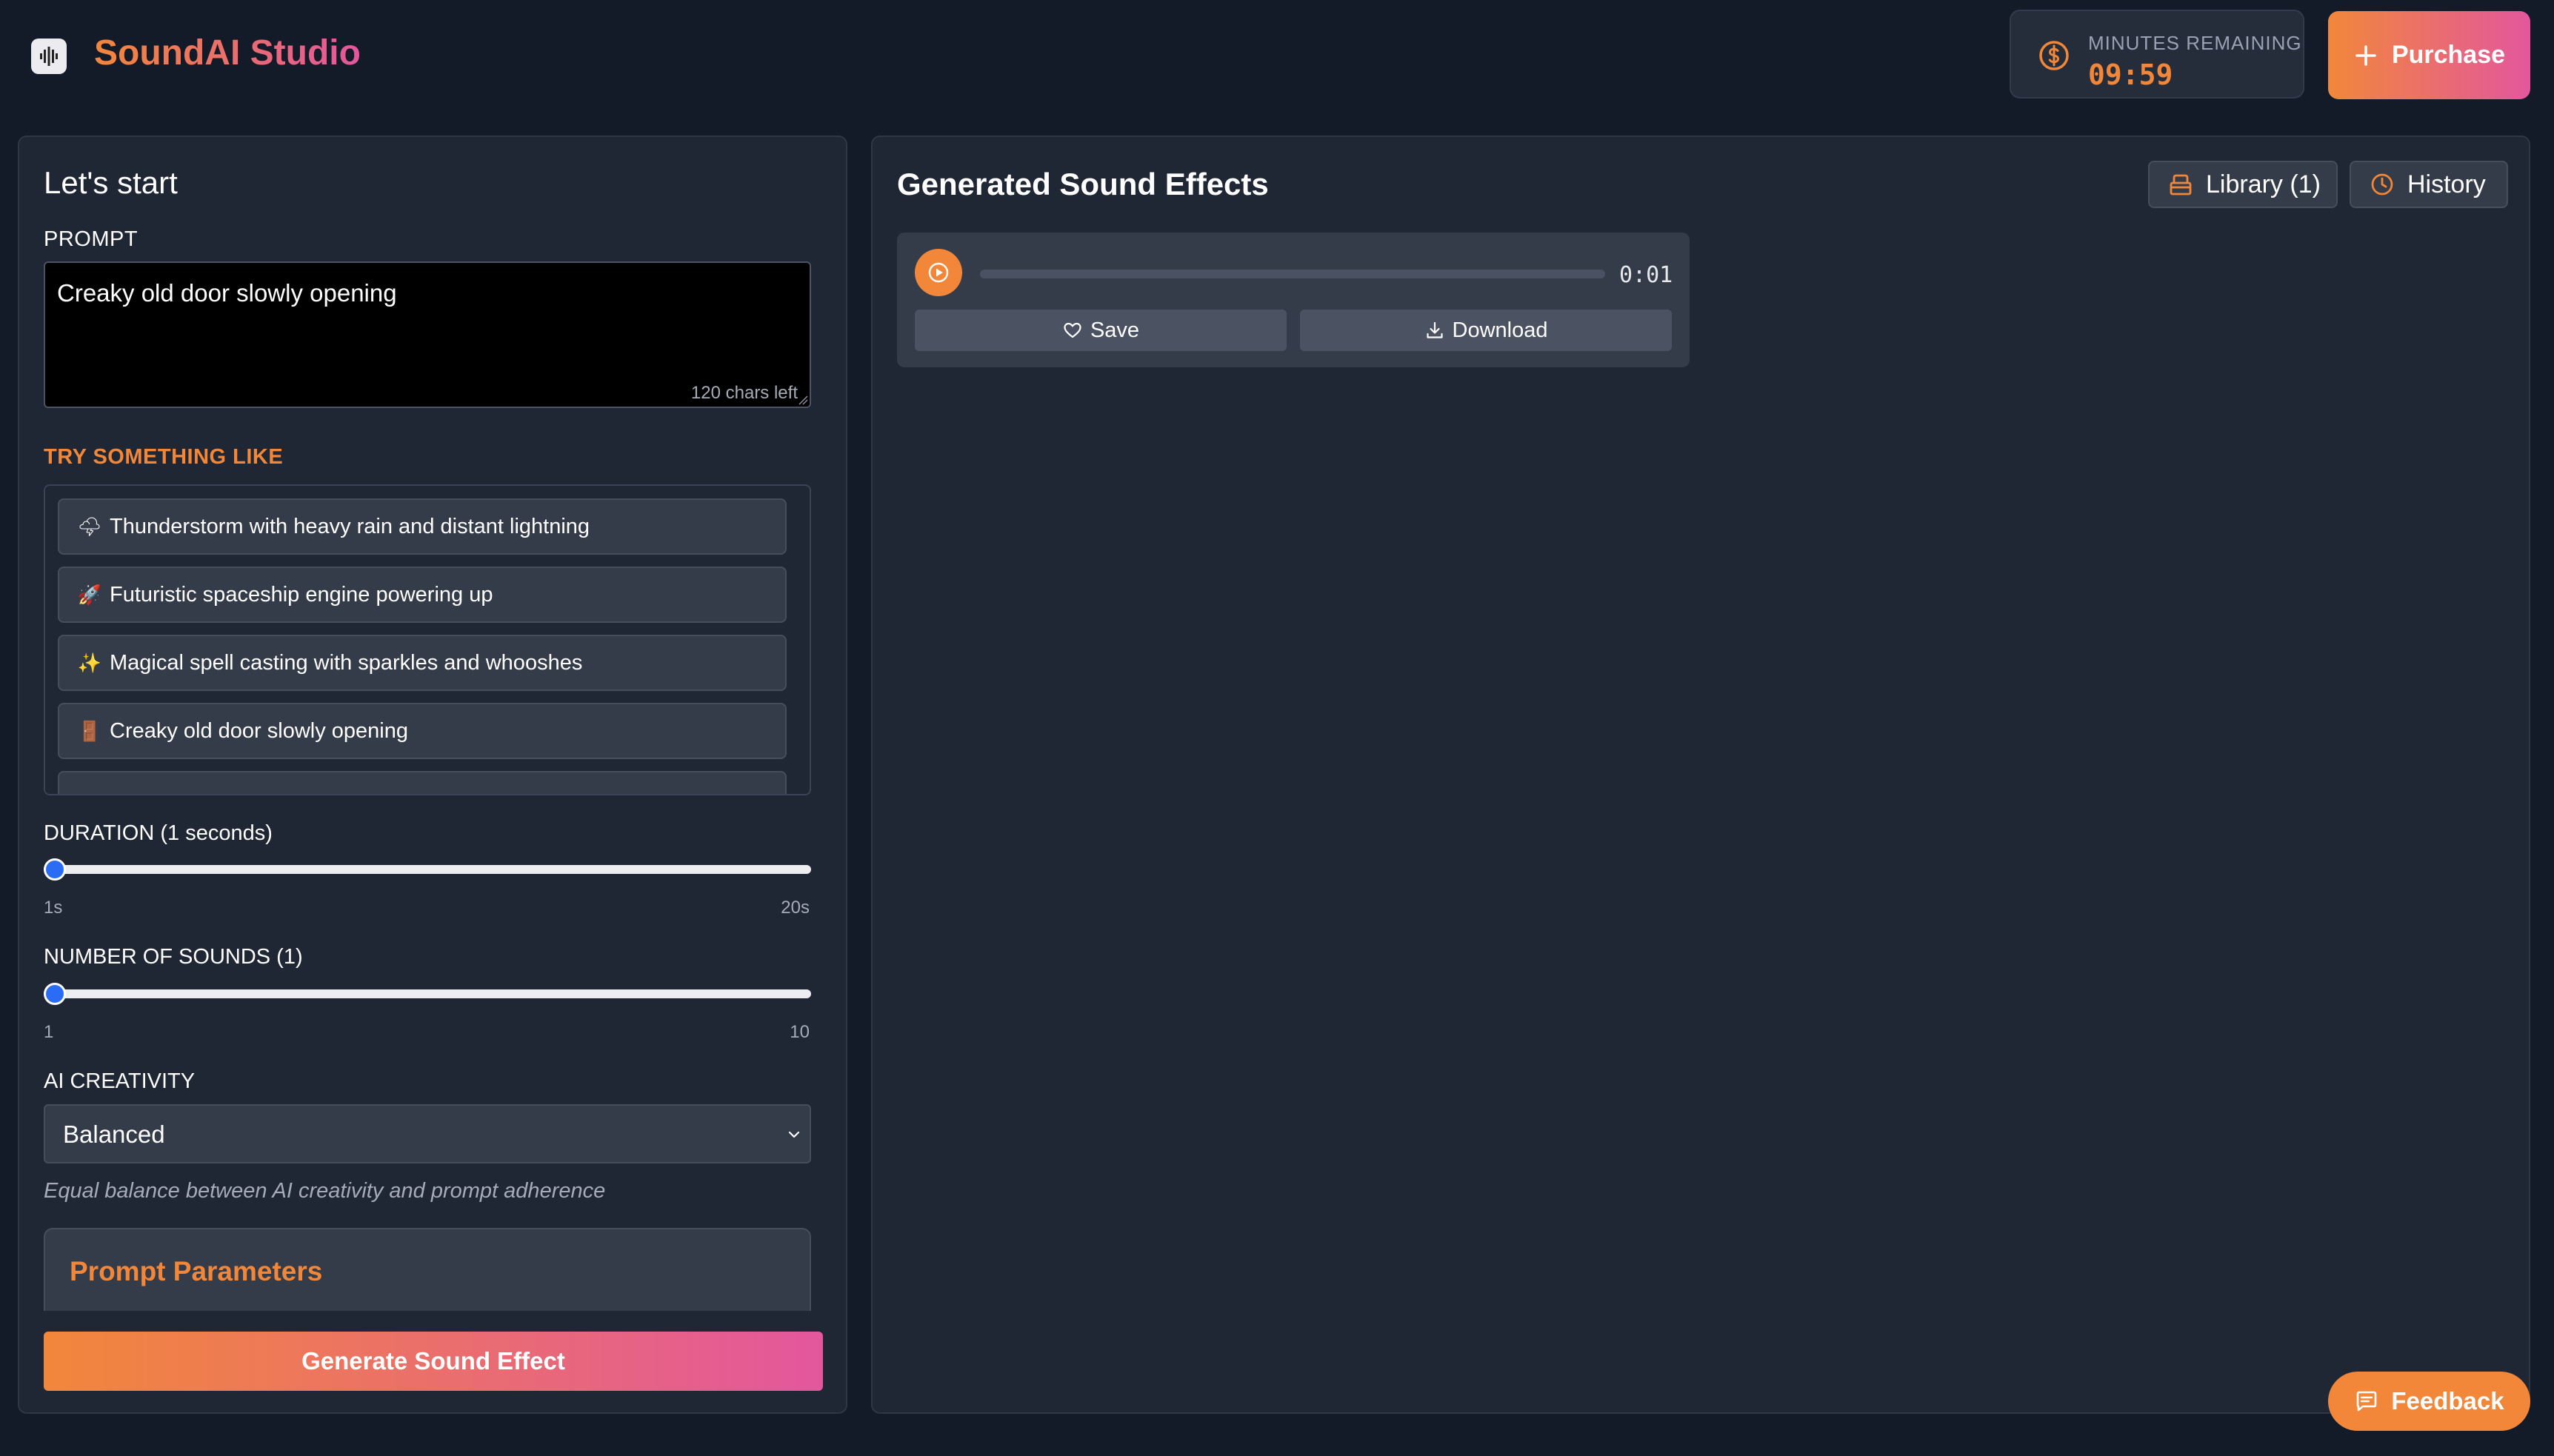 This screenshot has height=1456, width=2554. I want to click on sparkles-icon: ✨, so click(89, 662).